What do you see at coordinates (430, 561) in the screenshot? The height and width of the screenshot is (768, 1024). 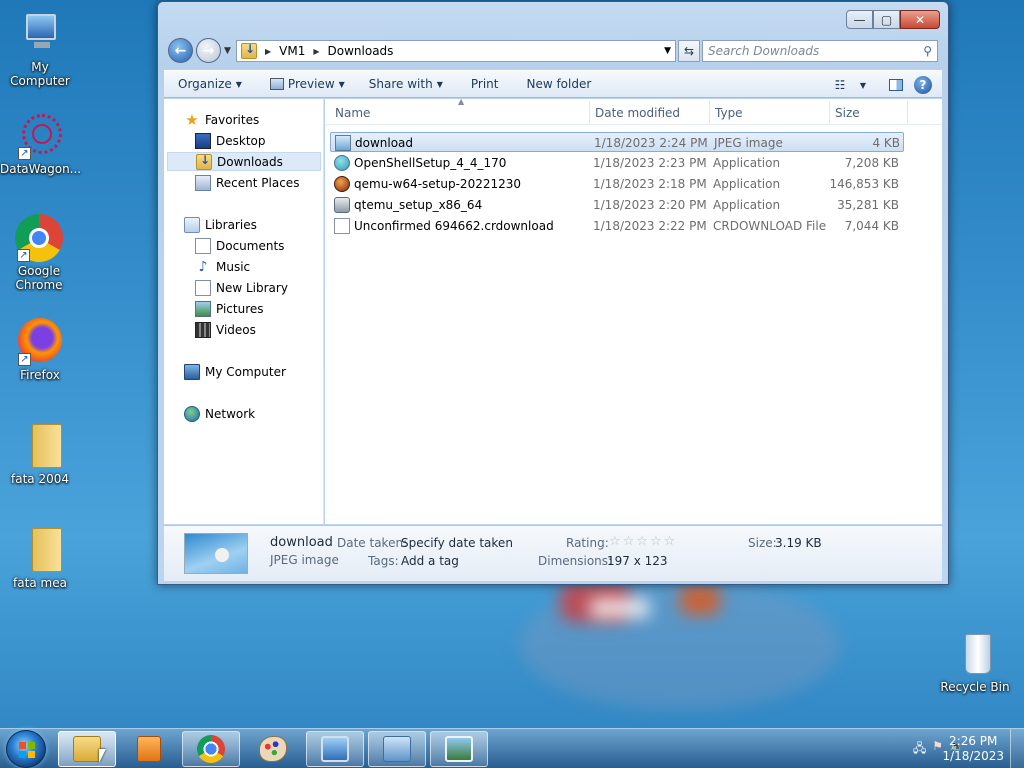 I see `tags-value: Add a tag` at bounding box center [430, 561].